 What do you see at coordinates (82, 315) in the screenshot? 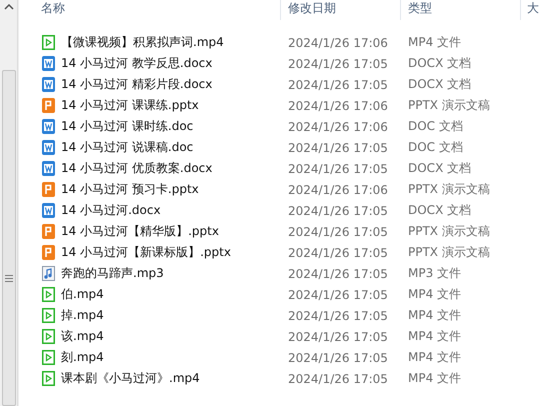
I see `file-name: 掉.mp4` at bounding box center [82, 315].